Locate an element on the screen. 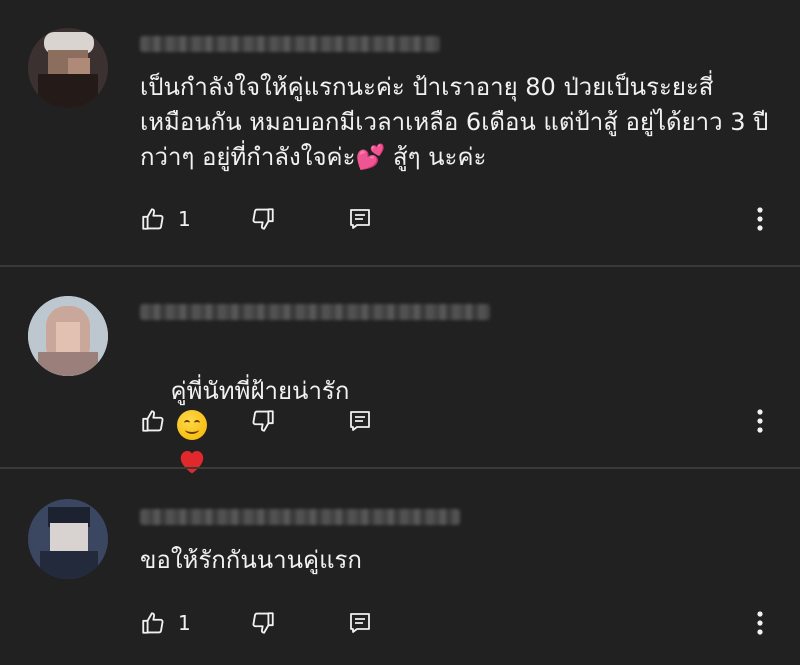 The height and width of the screenshot is (665, 800). comment-text: ขอให้รักกันนานคู่แรก is located at coordinates (251, 560).